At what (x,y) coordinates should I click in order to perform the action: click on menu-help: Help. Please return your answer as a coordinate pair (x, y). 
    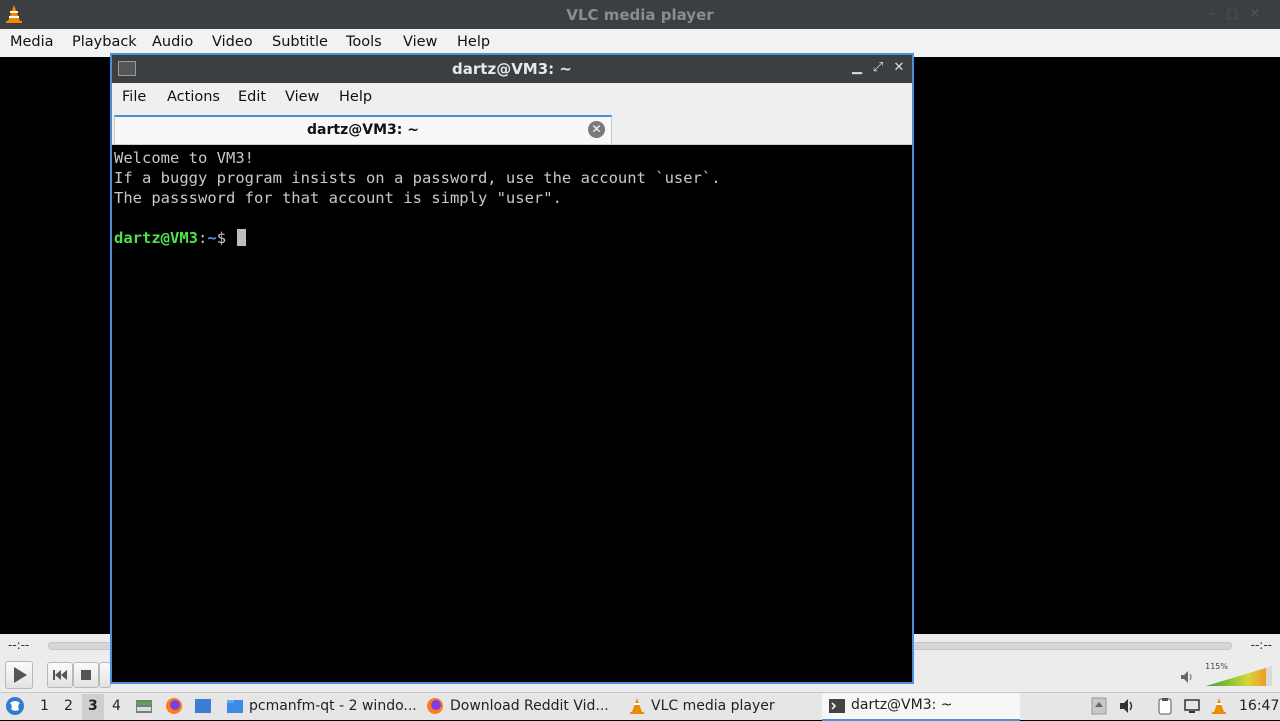
    Looking at the image, I should click on (473, 42).